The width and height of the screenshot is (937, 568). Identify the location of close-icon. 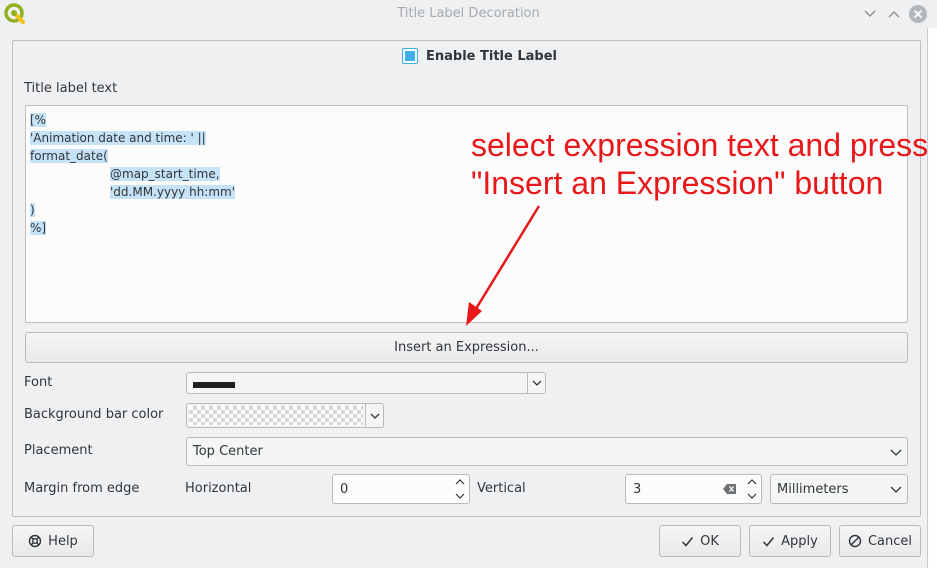
(918, 14).